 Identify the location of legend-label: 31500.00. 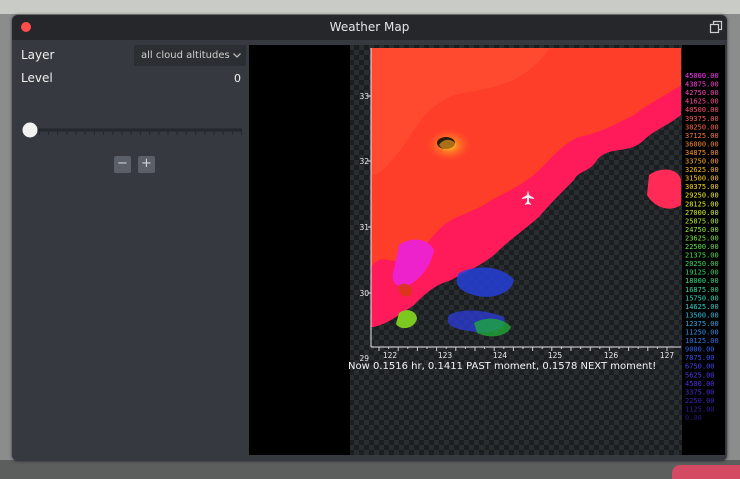
(702, 179).